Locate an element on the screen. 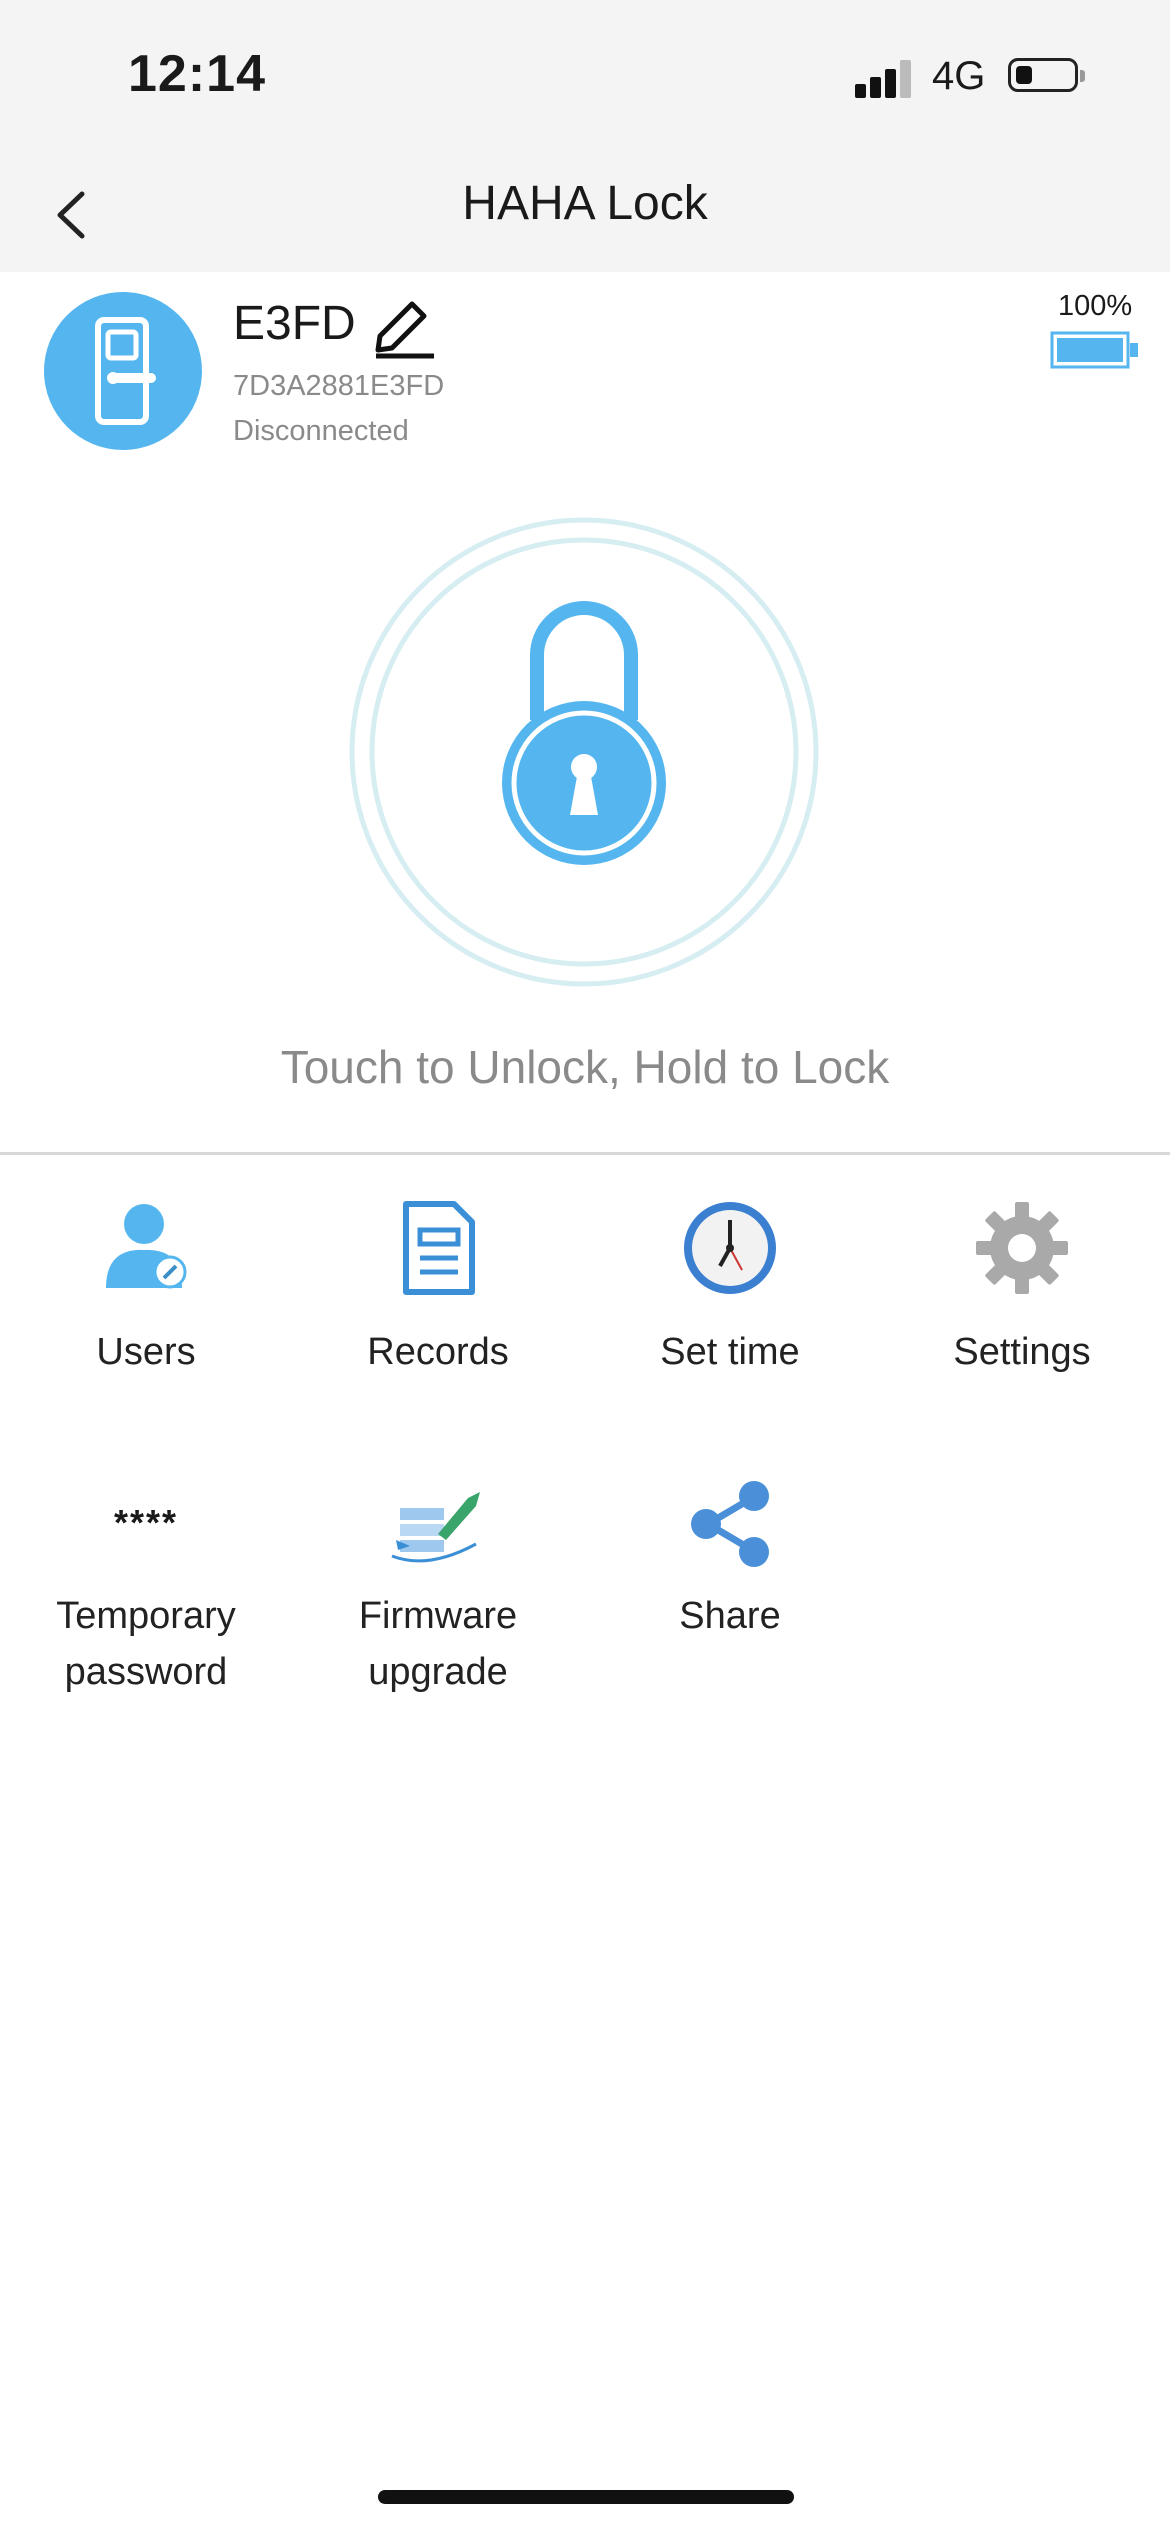 Image resolution: width=1170 pixels, height=2532 pixels. temporary-password-label-line1: Temporary is located at coordinates (146, 1616).